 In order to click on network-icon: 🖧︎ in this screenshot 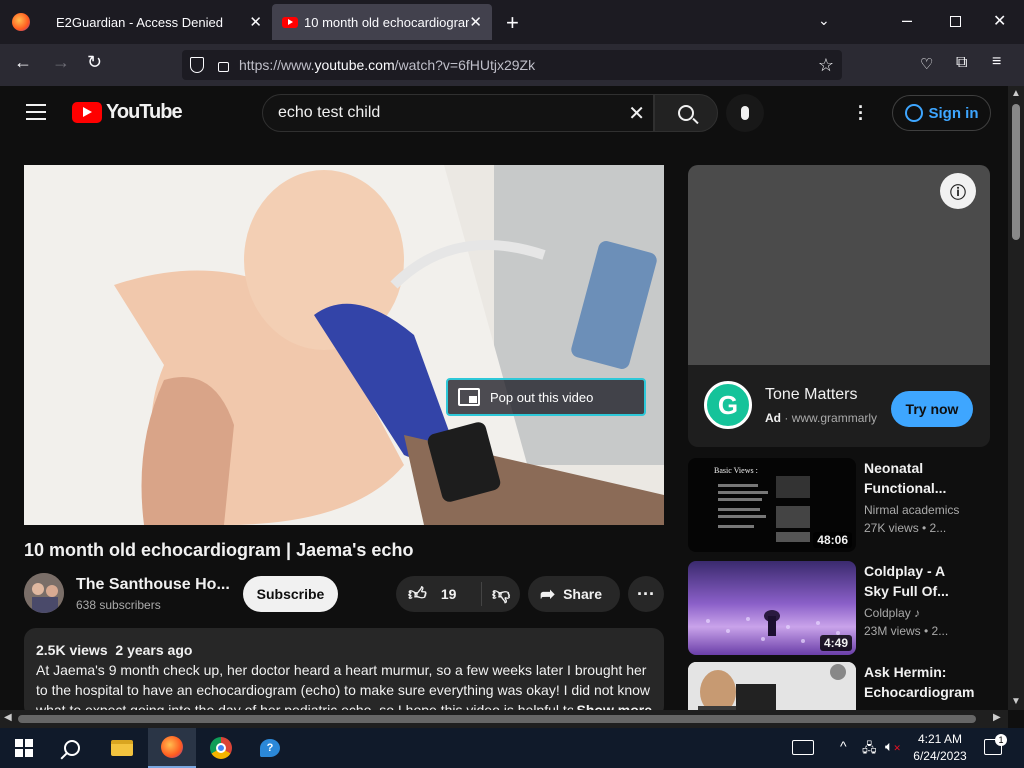, I will do `click(869, 750)`.